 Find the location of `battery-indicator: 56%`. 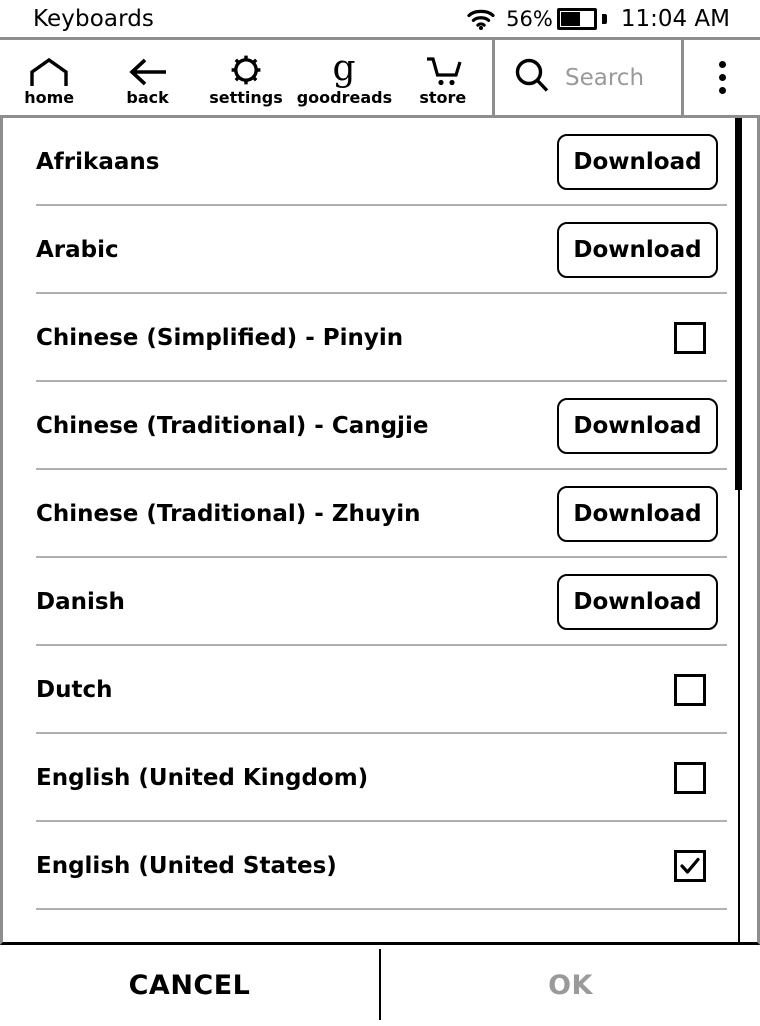

battery-indicator: 56% is located at coordinates (556, 19).